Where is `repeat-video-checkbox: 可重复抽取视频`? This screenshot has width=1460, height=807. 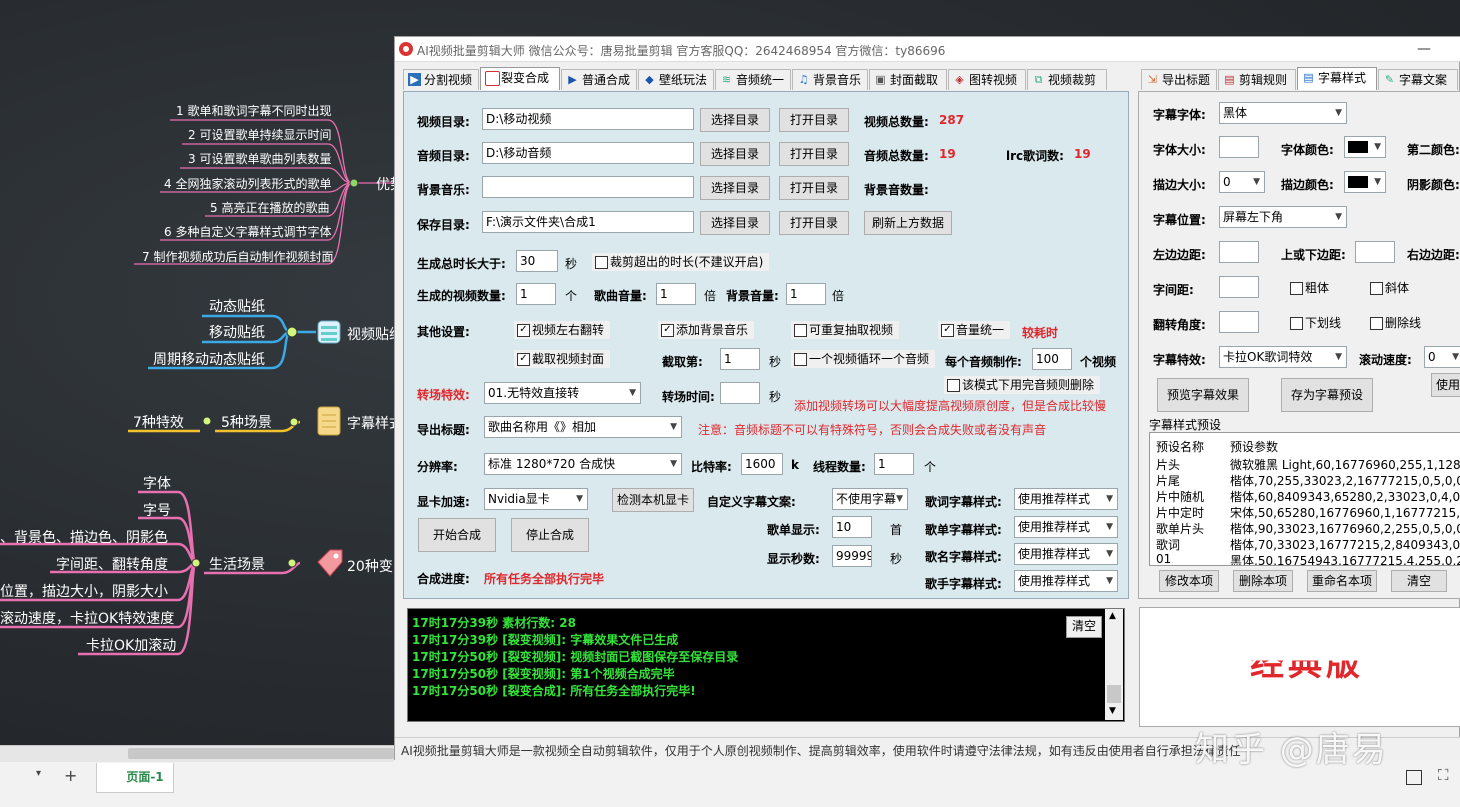
repeat-video-checkbox: 可重复抽取视频 is located at coordinates (845, 330).